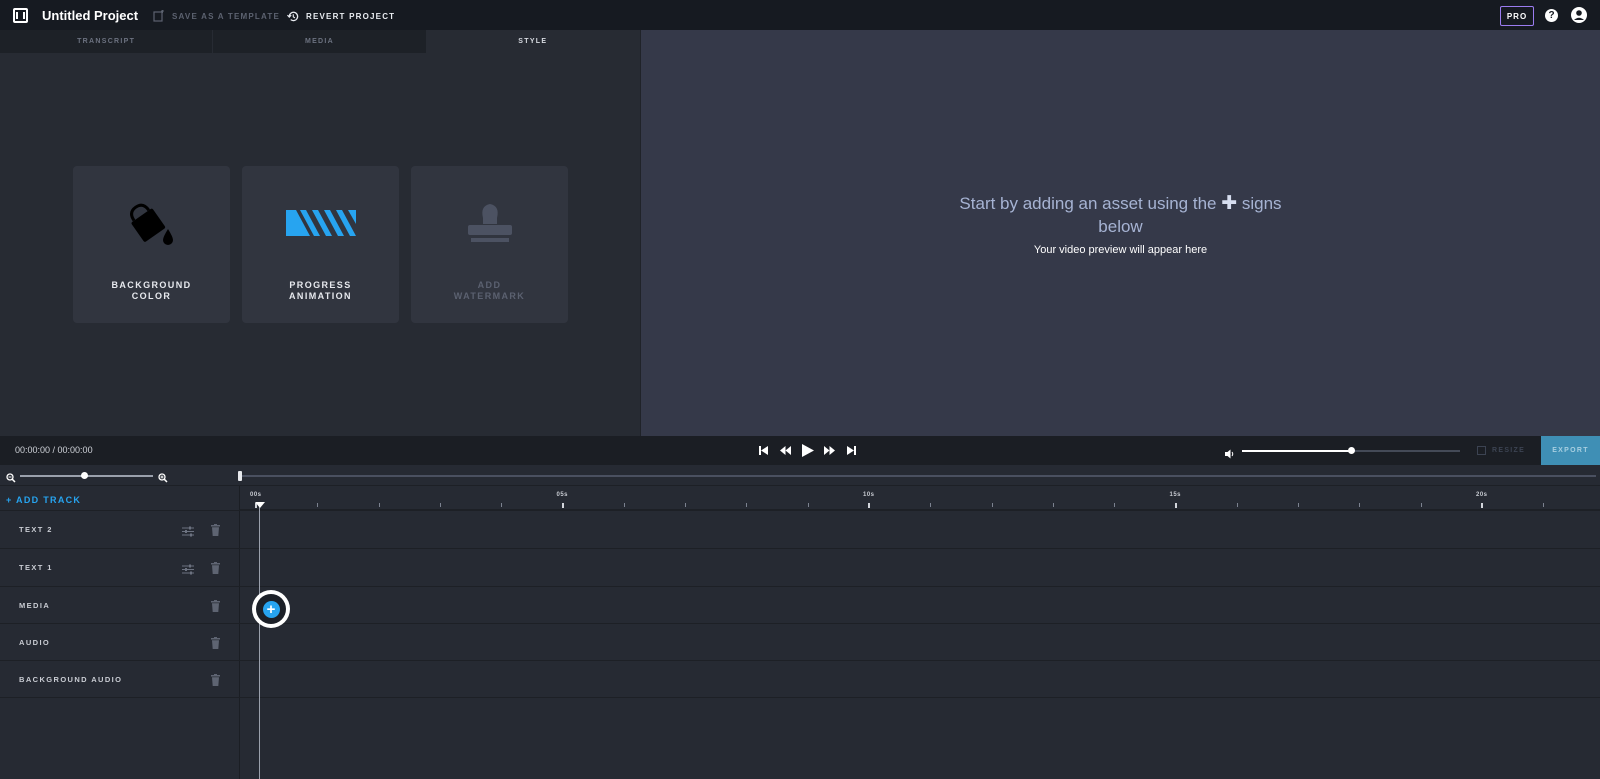 The width and height of the screenshot is (1600, 779). I want to click on lane-media, so click(920, 605).